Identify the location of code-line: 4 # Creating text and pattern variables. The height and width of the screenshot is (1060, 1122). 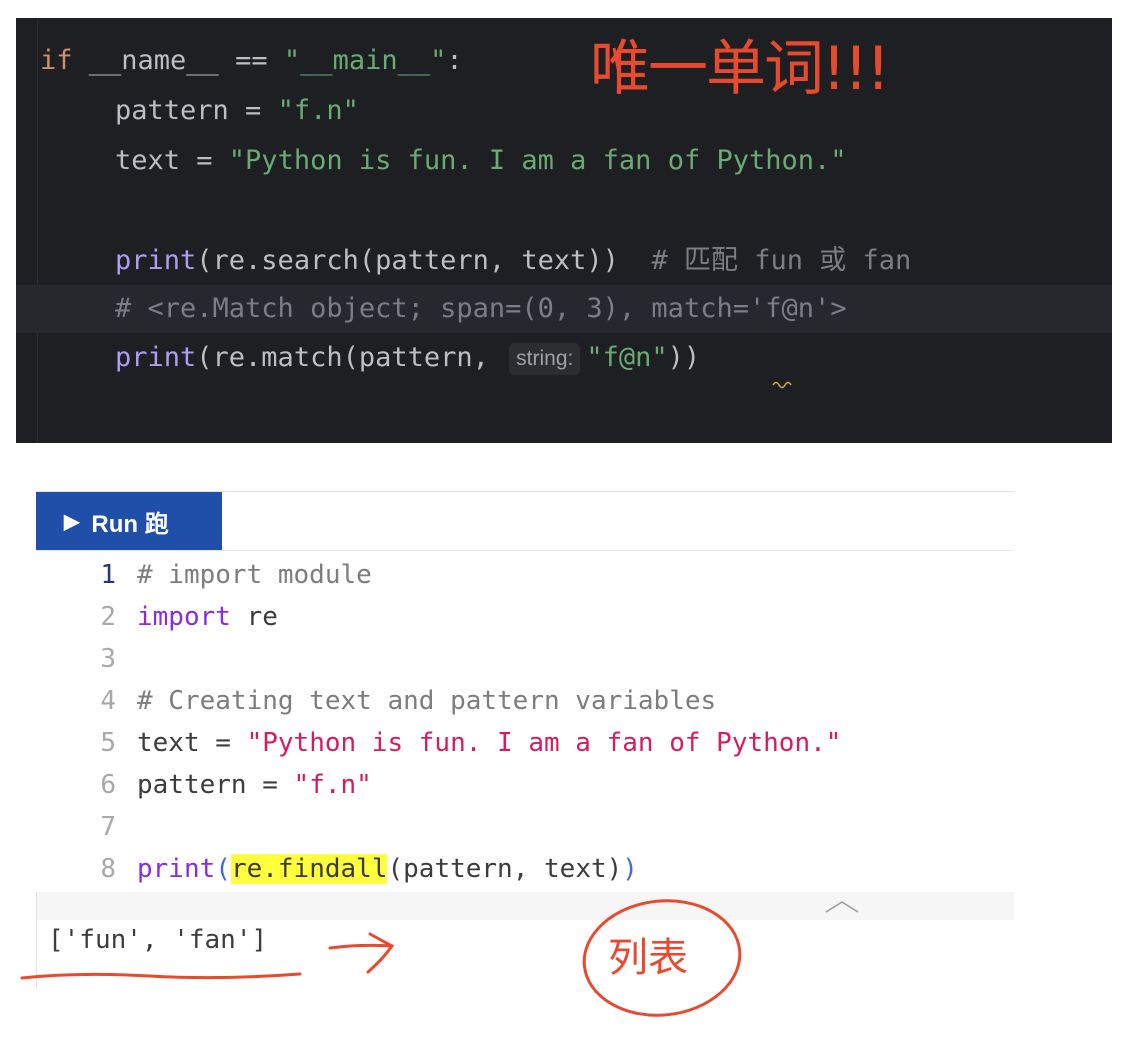
(525, 701).